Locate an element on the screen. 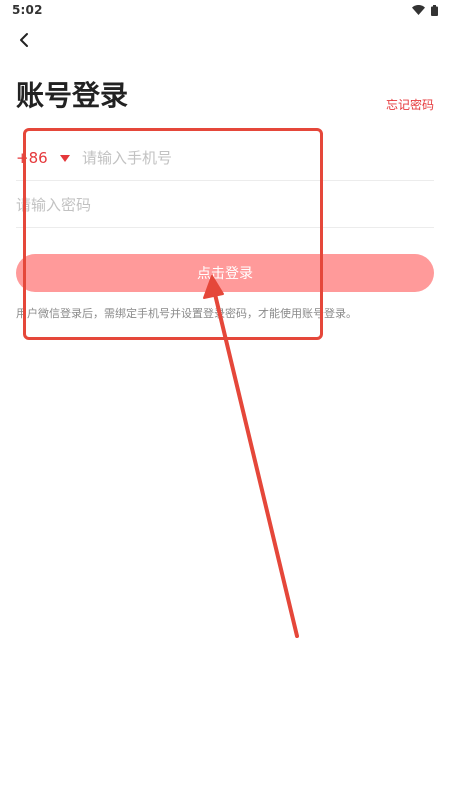  password-input is located at coordinates (225, 205).